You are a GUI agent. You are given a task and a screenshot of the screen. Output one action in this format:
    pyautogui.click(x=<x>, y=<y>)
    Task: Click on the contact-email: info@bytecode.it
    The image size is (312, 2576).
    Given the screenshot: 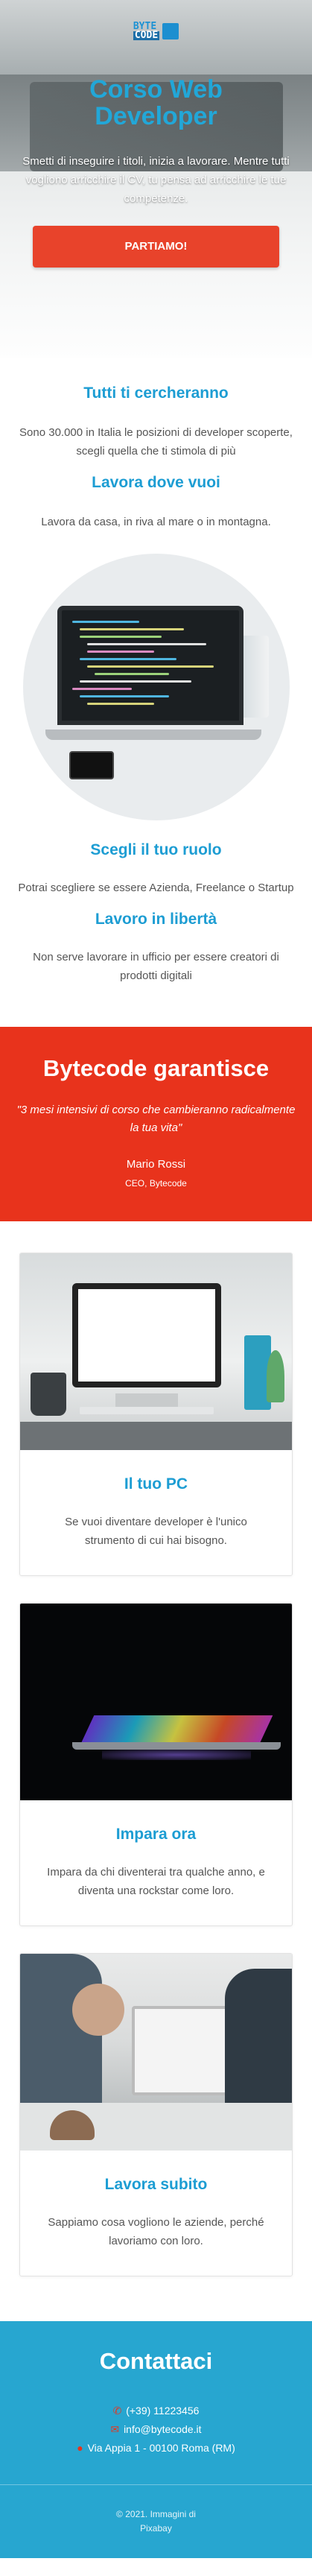 What is the action you would take?
    pyautogui.click(x=163, y=2429)
    